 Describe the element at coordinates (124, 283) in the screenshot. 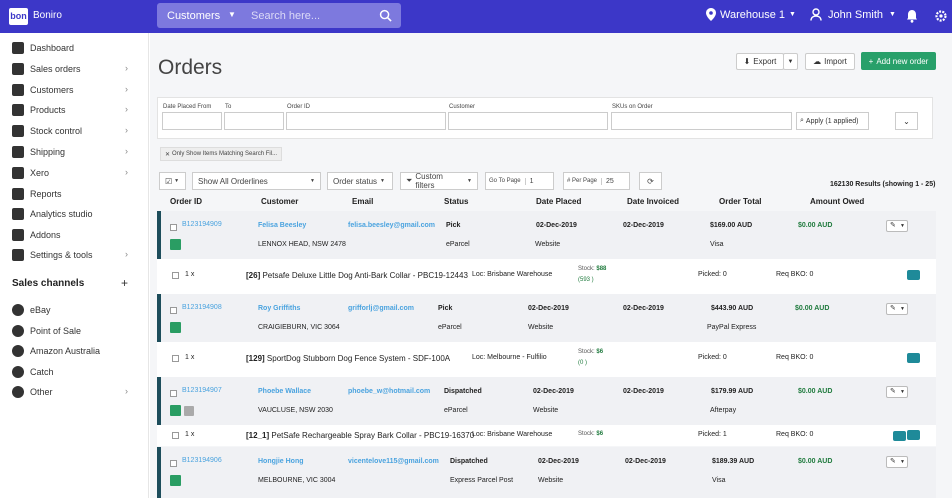

I see `add-channel-icon: +` at that location.